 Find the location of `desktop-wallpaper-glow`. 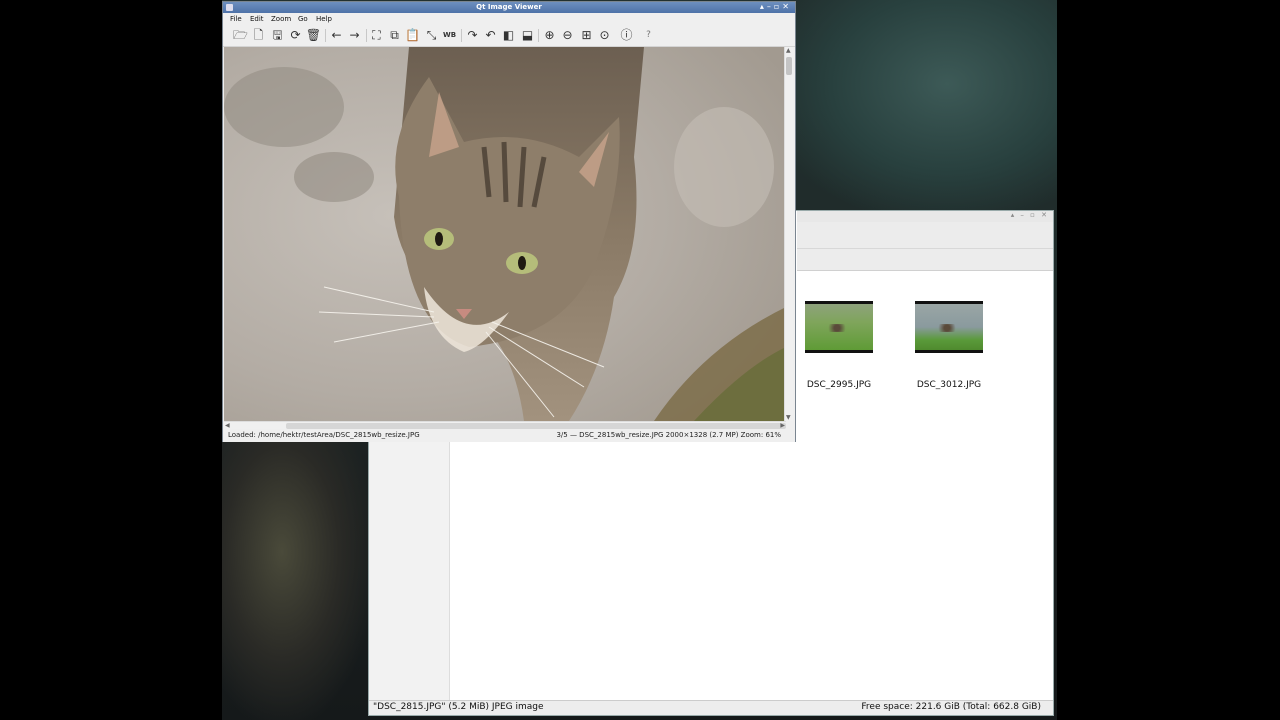

desktop-wallpaper-glow is located at coordinates (297, 580).